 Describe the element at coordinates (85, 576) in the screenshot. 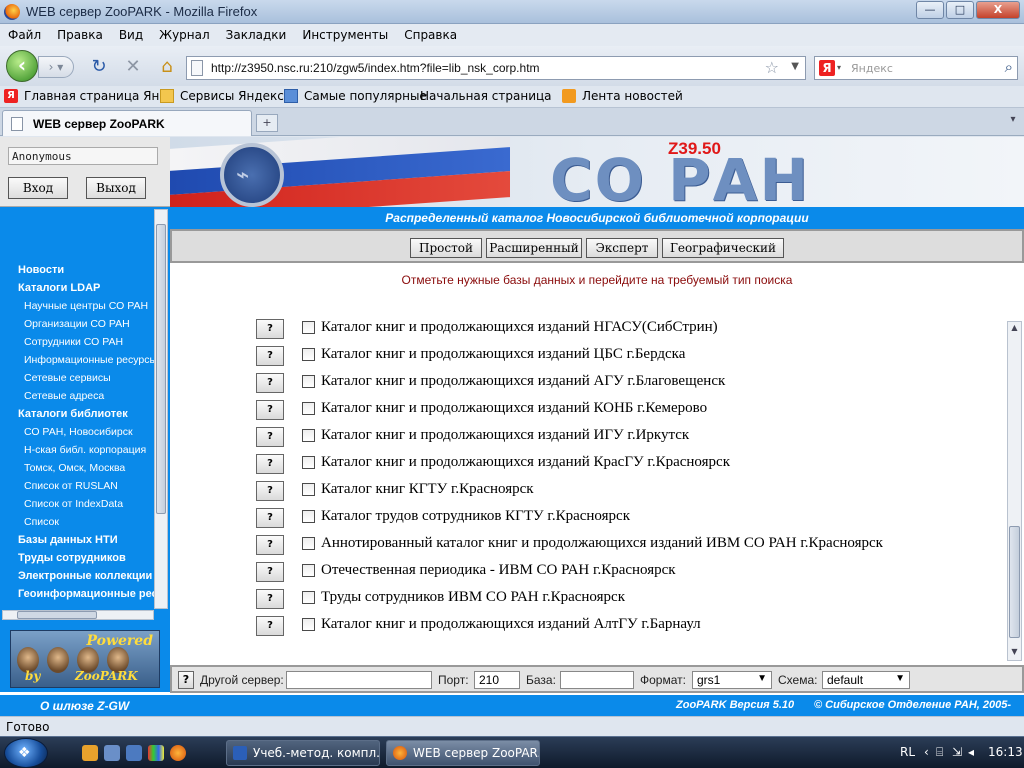

I see `sidebar-item: Электронные коллекции` at that location.